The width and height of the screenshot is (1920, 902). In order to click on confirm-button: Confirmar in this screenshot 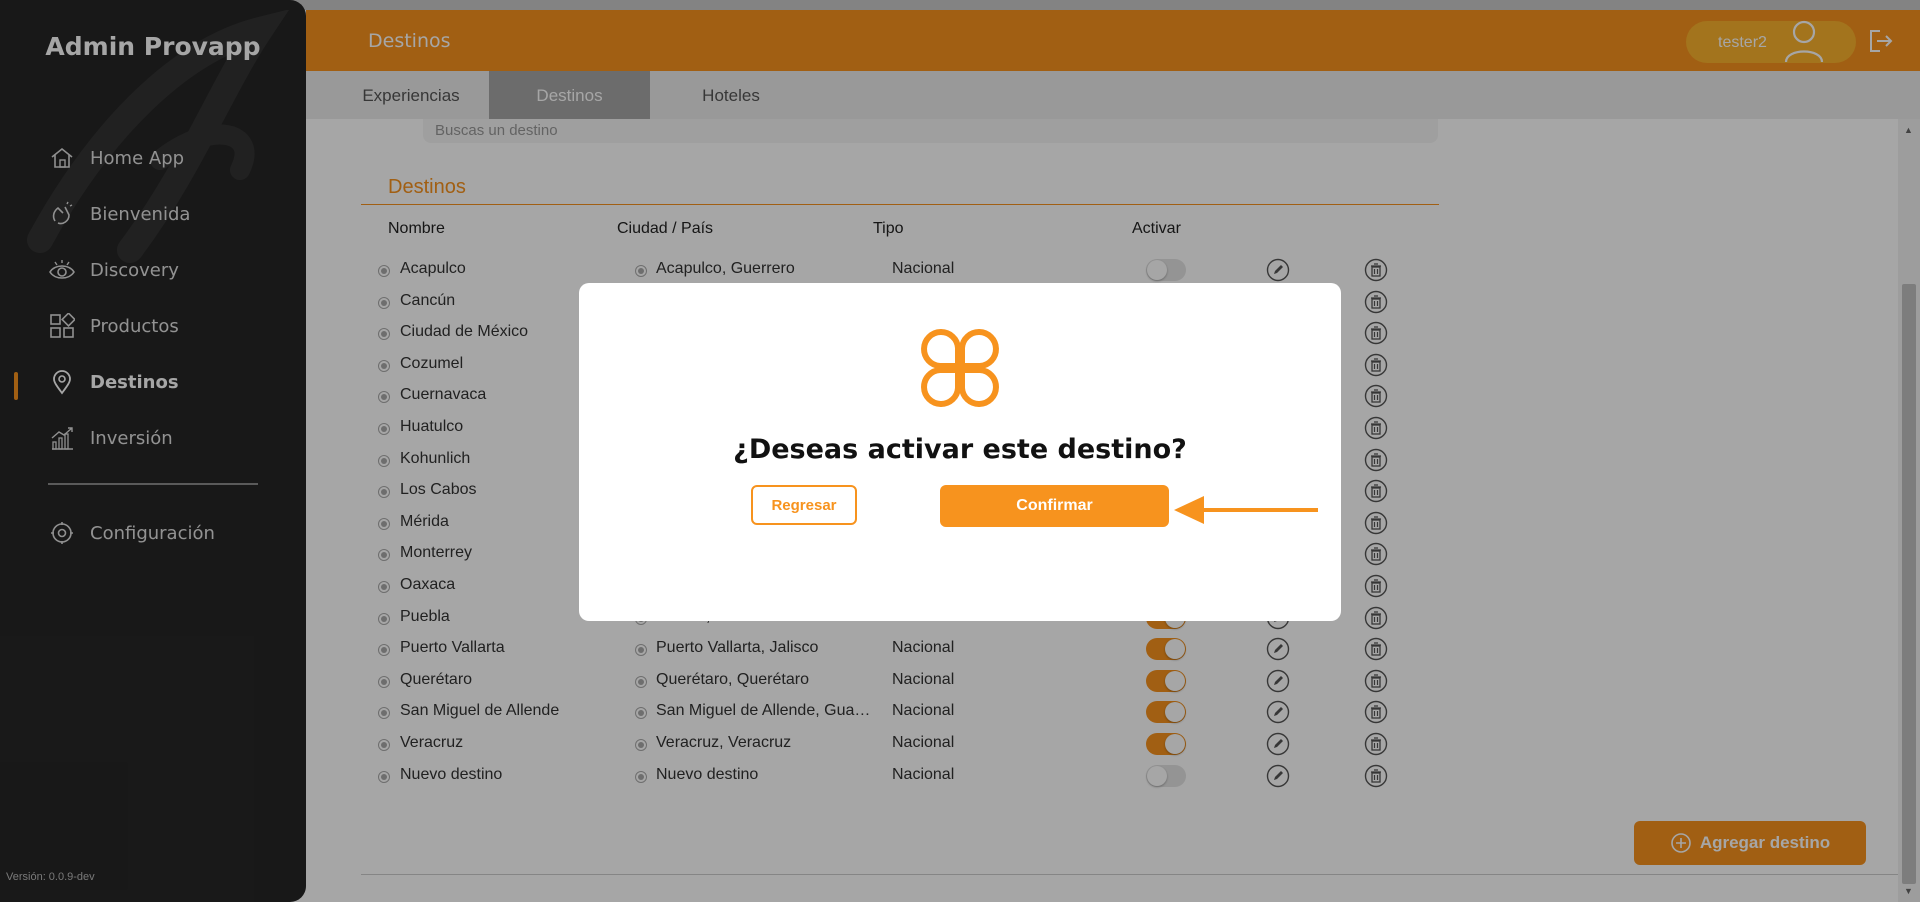, I will do `click(1054, 506)`.